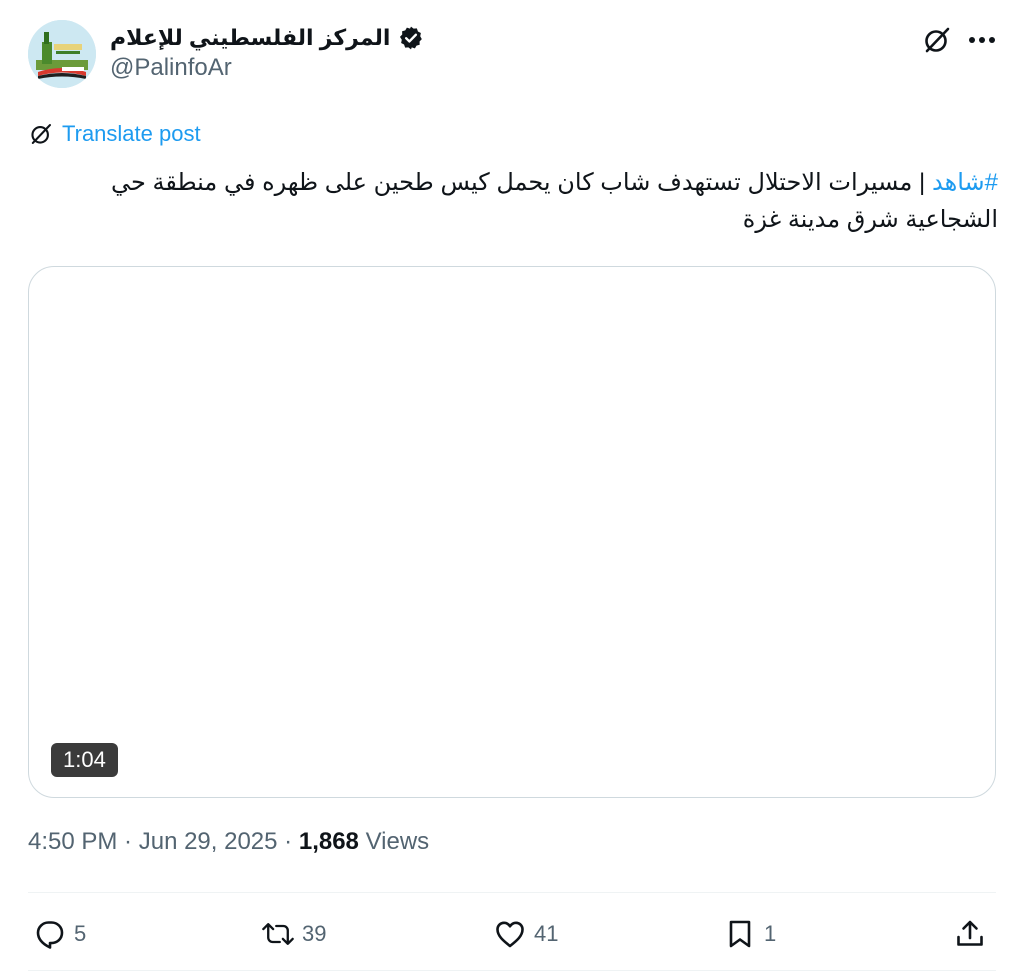 The height and width of the screenshot is (974, 1024). Describe the element at coordinates (770, 933) in the screenshot. I see `bookmark-count: 1` at that location.